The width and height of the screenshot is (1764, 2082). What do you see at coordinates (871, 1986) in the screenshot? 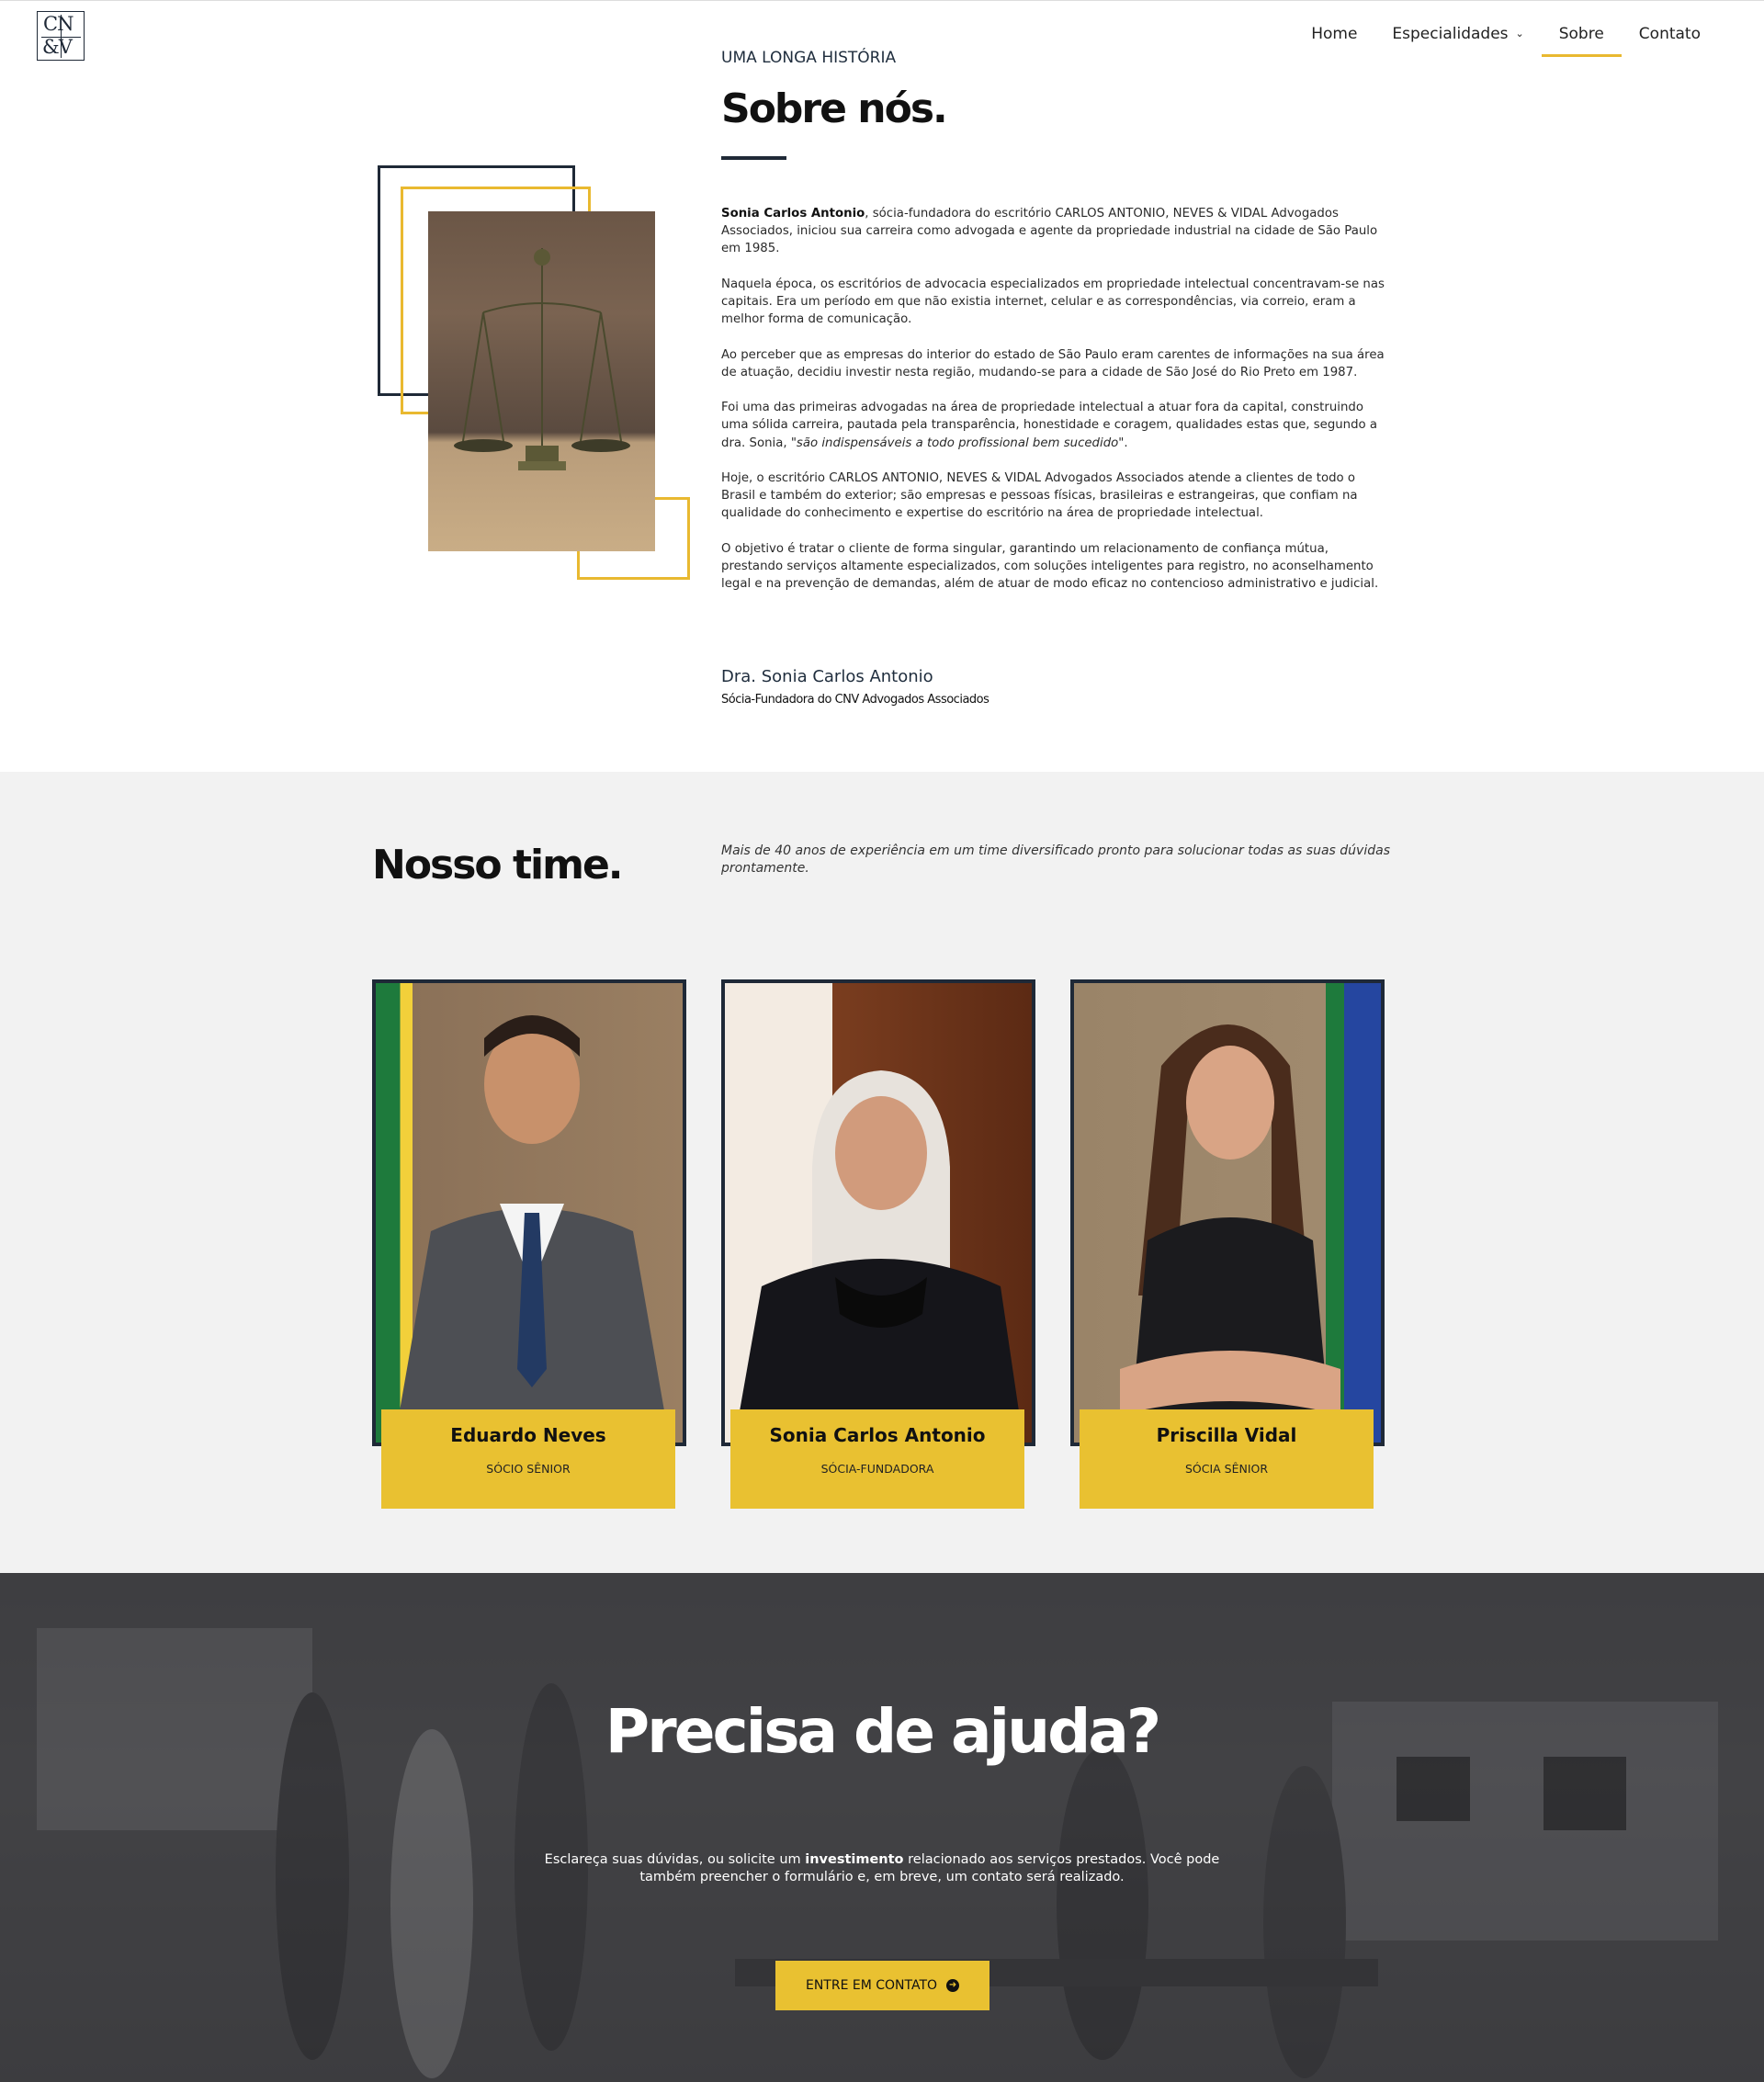
I see `contact-button-label: ENTRE EM CONTATO` at bounding box center [871, 1986].